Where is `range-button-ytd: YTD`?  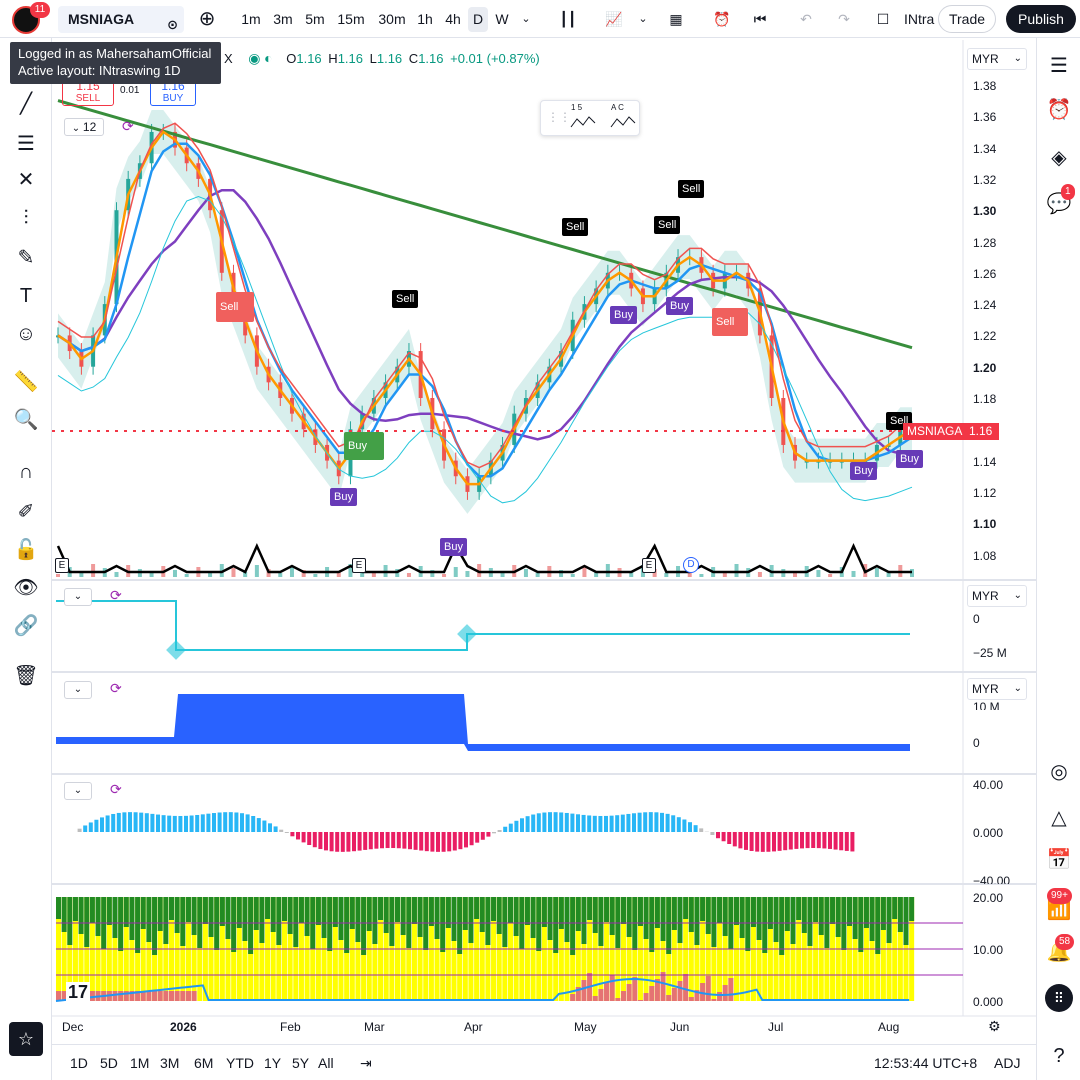 range-button-ytd: YTD is located at coordinates (240, 1063).